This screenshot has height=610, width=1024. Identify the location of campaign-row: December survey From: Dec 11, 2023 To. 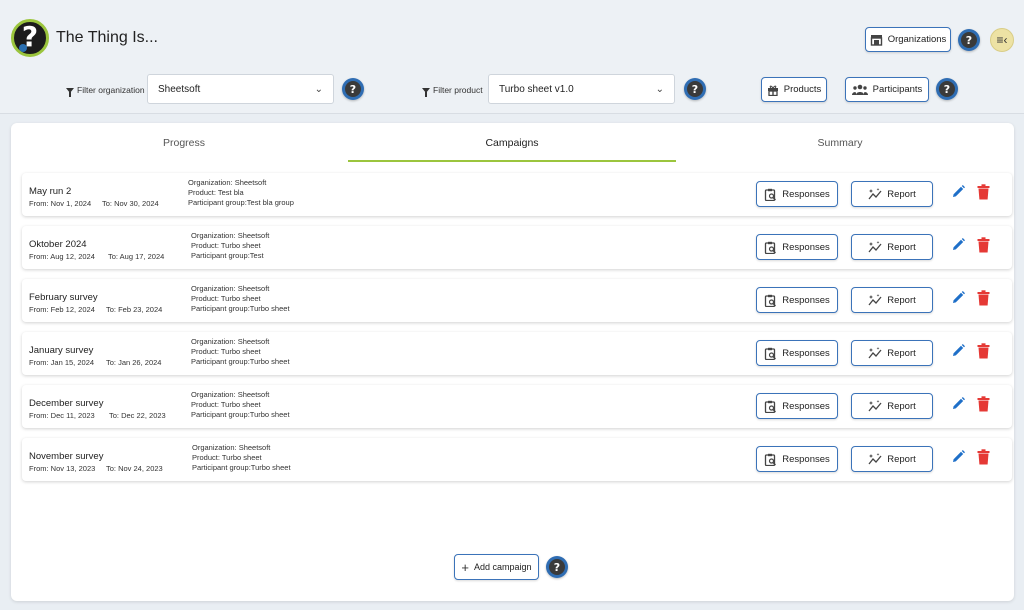
(517, 406).